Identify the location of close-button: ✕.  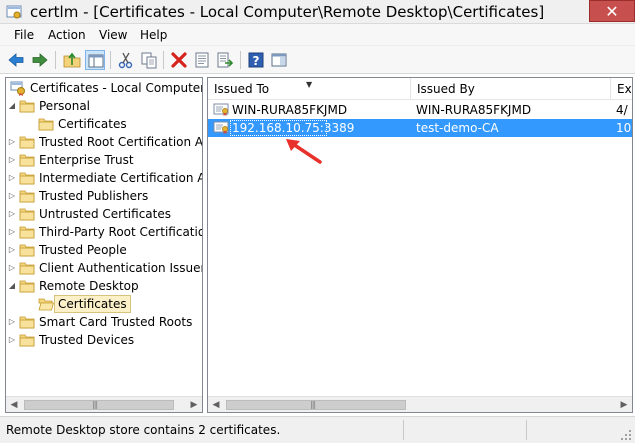
(612, 11).